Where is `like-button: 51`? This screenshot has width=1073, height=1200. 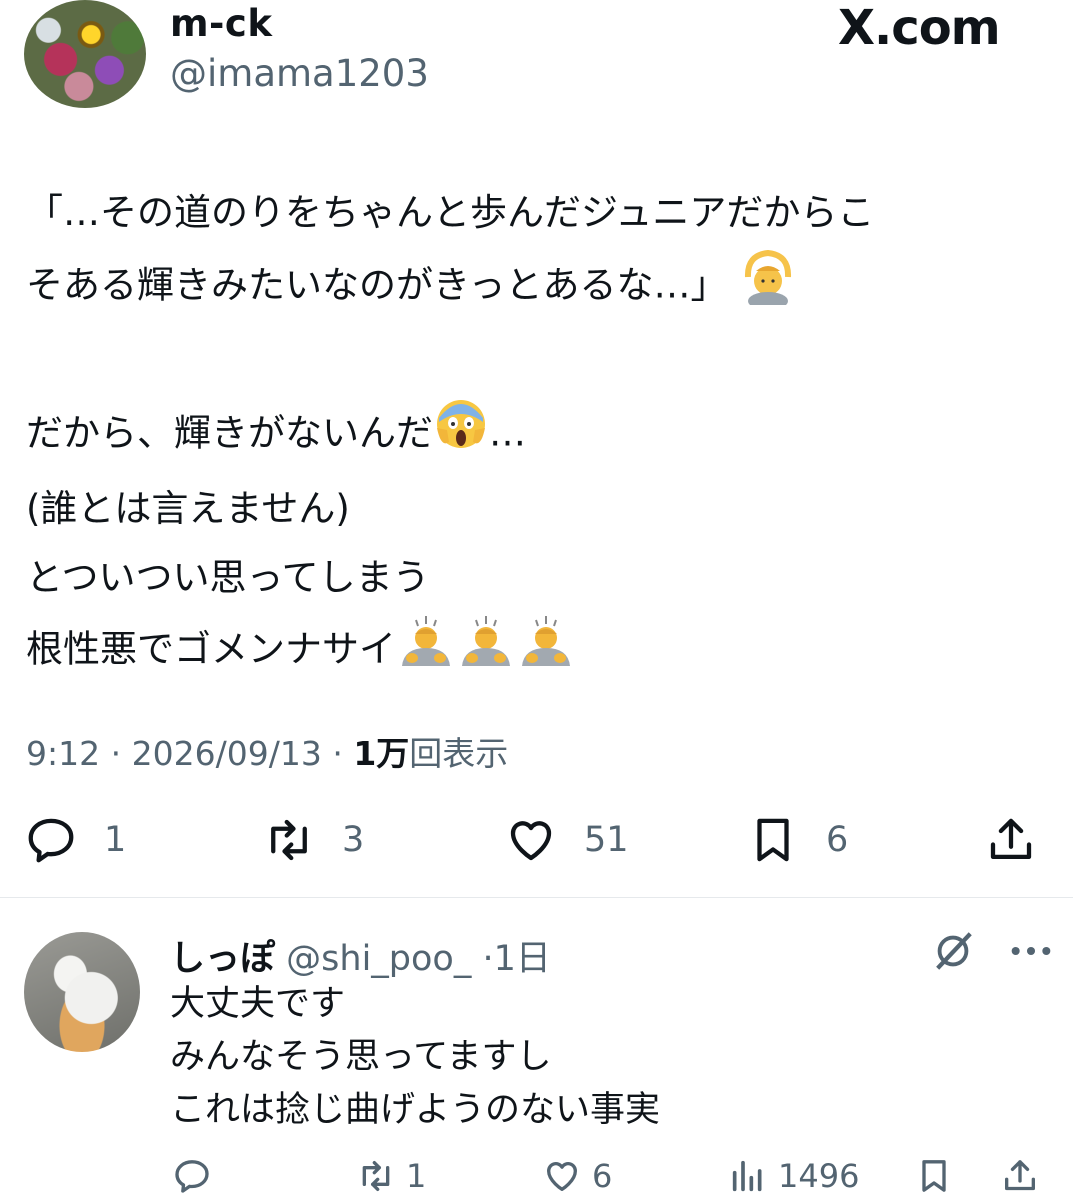
like-button: 51 is located at coordinates (566, 840).